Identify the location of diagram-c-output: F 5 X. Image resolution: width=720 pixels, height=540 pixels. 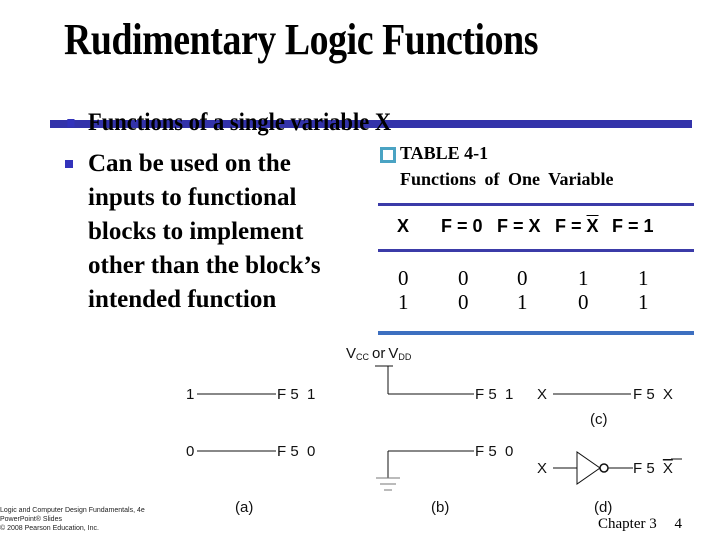
(653, 394).